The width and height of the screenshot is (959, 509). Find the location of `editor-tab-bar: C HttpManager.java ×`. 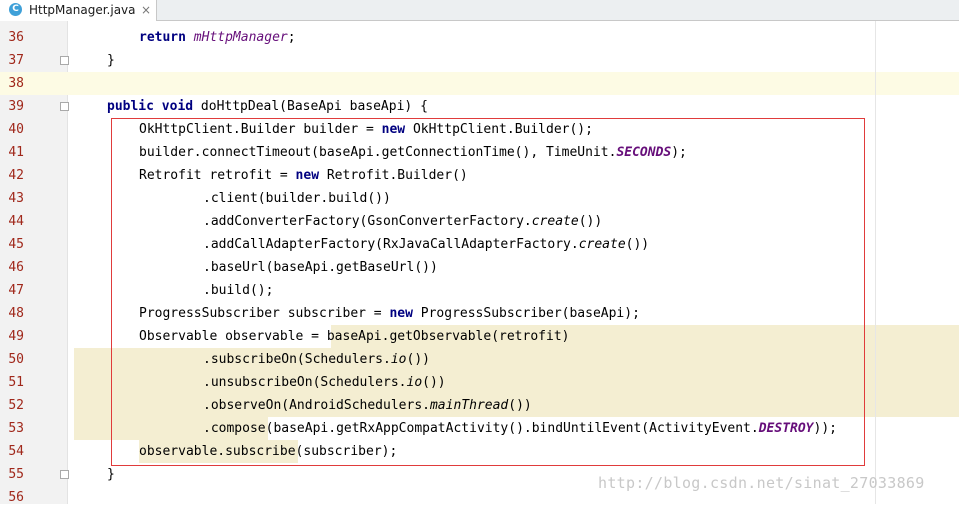

editor-tab-bar: C HttpManager.java × is located at coordinates (479, 10).